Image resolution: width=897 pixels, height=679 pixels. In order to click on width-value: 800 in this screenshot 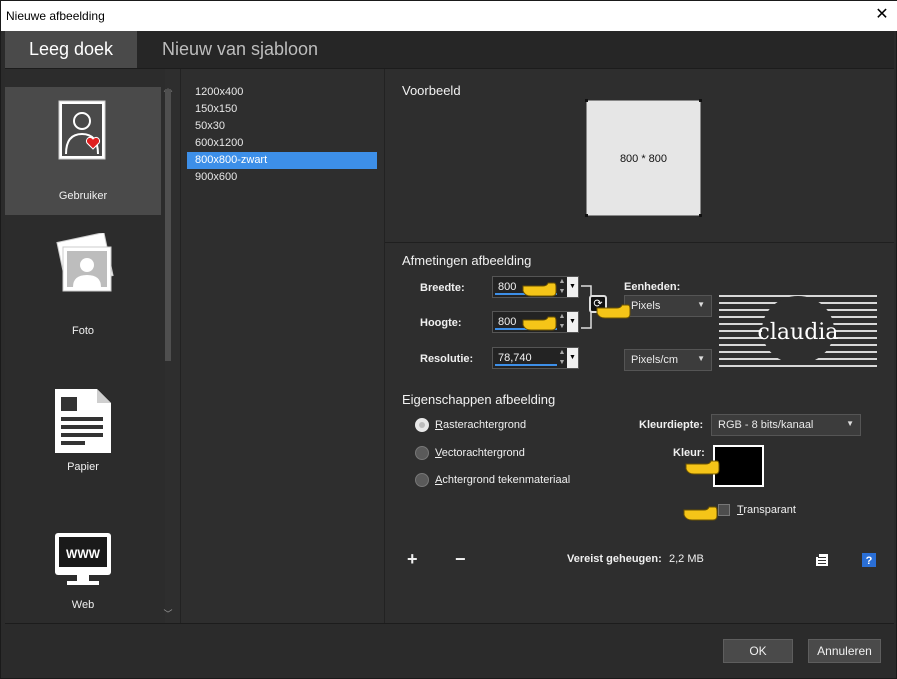, I will do `click(507, 287)`.